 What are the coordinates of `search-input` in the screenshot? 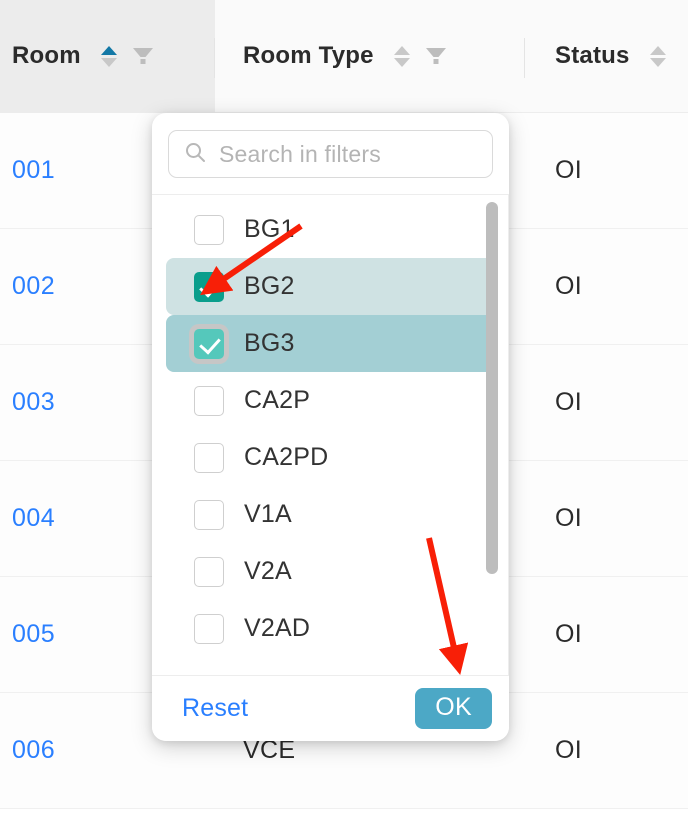 It's located at (348, 154).